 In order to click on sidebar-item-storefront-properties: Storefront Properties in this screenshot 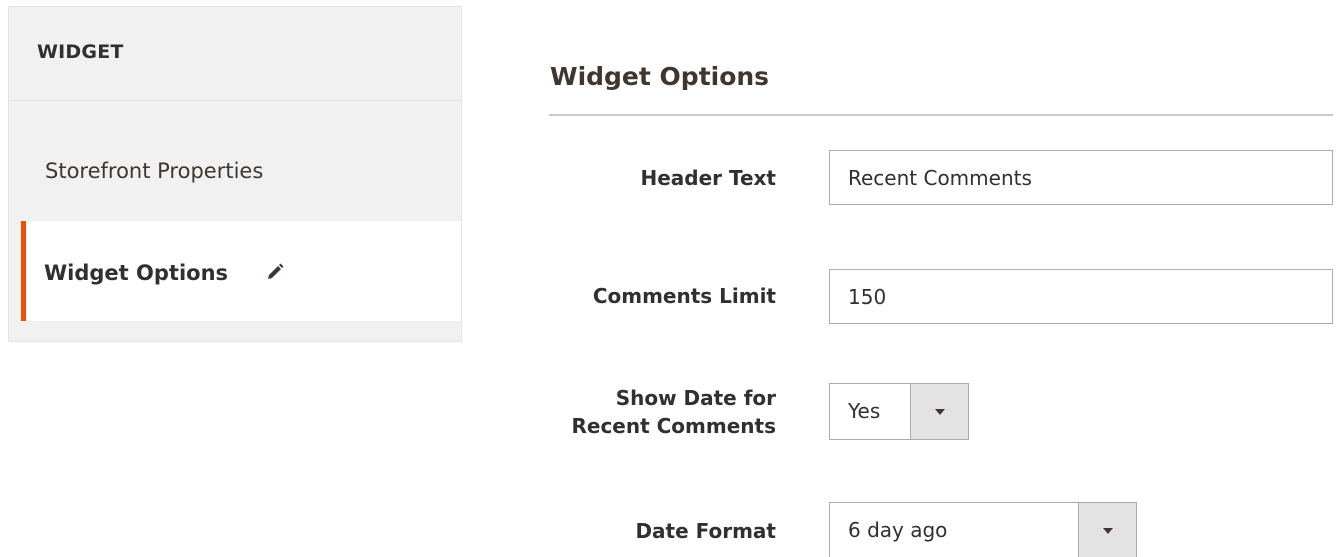, I will do `click(235, 161)`.